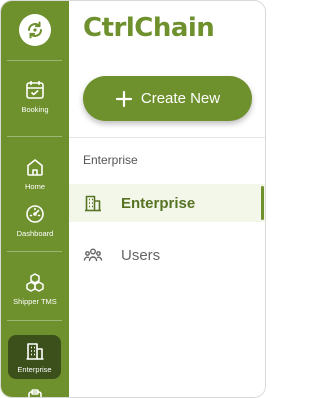 The height and width of the screenshot is (398, 320). Describe the element at coordinates (35, 109) in the screenshot. I see `rail-item-label: Booking` at that location.